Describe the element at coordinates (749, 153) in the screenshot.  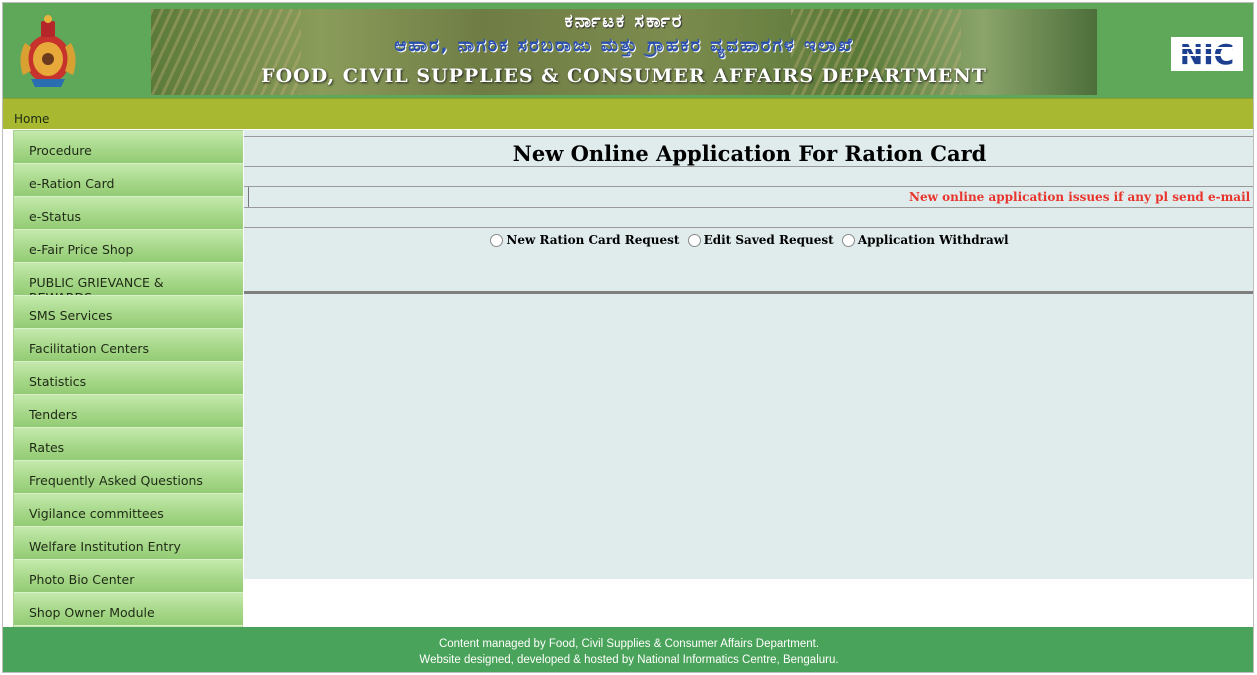
I see `page-title: New Online Application For Ration Card` at that location.